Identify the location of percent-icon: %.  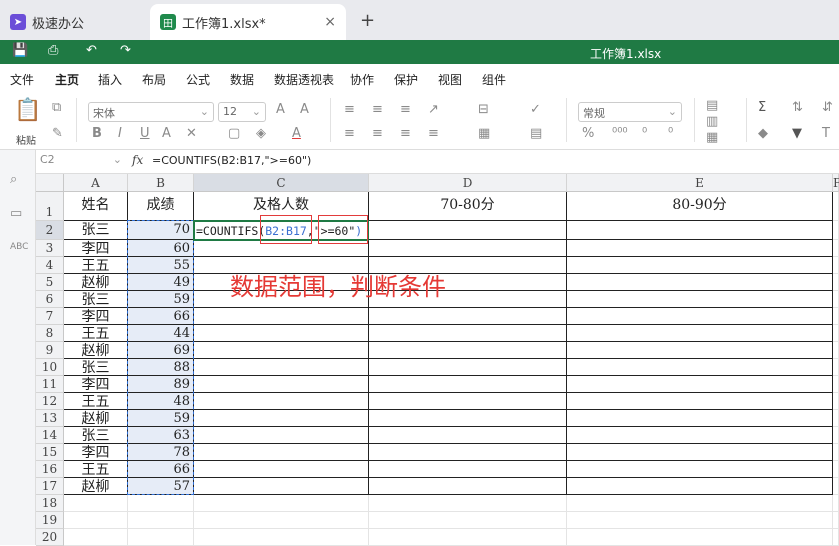
(588, 133).